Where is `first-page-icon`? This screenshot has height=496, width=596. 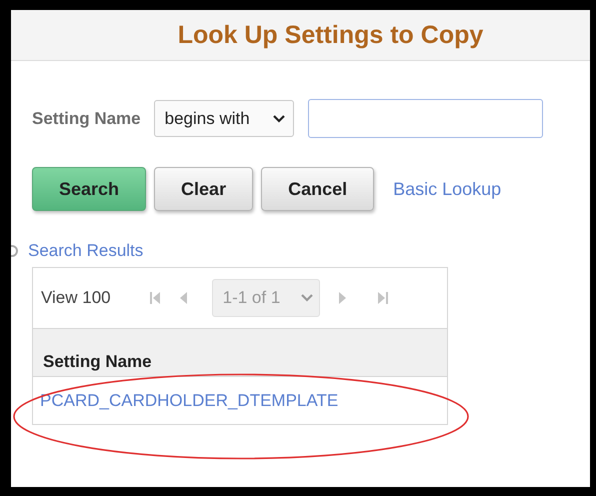 first-page-icon is located at coordinates (154, 298).